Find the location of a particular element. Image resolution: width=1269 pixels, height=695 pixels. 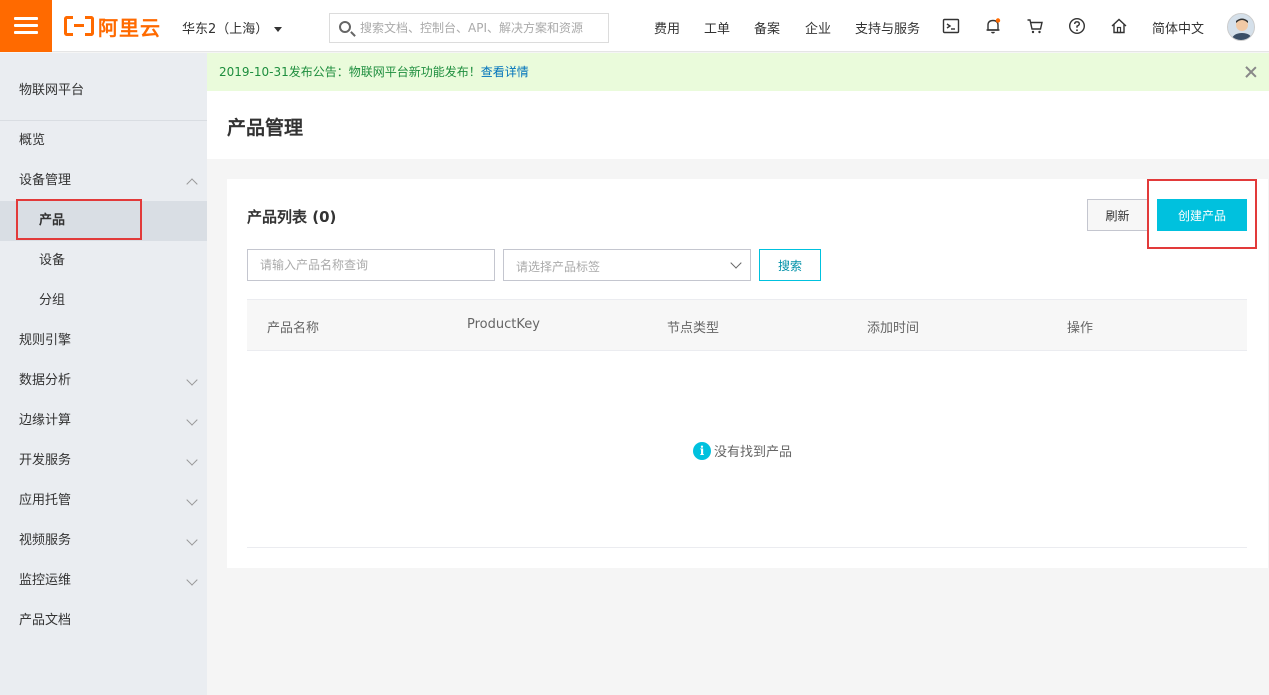

announcement-banner: 2019-10-31发布公告：物联网平台新功能发布！查看详情 is located at coordinates (738, 72).